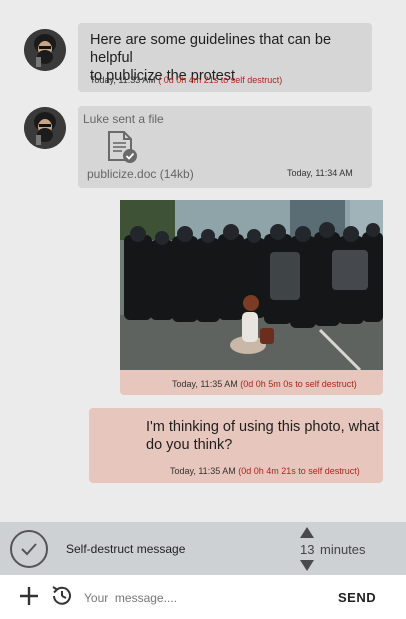 The image size is (406, 619). Describe the element at coordinates (122, 147) in the screenshot. I see `document-check-icon` at that location.